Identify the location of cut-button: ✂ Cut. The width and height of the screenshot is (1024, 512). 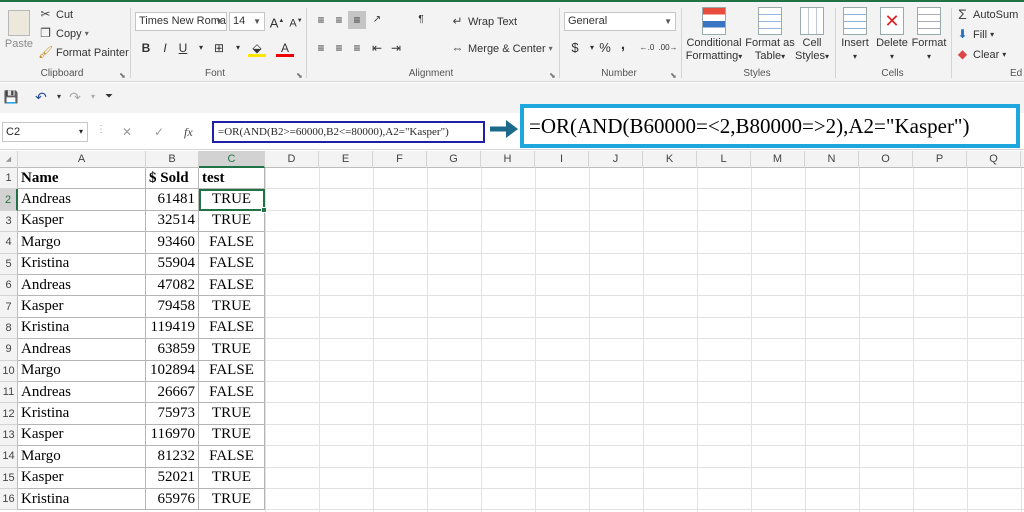
(55, 14).